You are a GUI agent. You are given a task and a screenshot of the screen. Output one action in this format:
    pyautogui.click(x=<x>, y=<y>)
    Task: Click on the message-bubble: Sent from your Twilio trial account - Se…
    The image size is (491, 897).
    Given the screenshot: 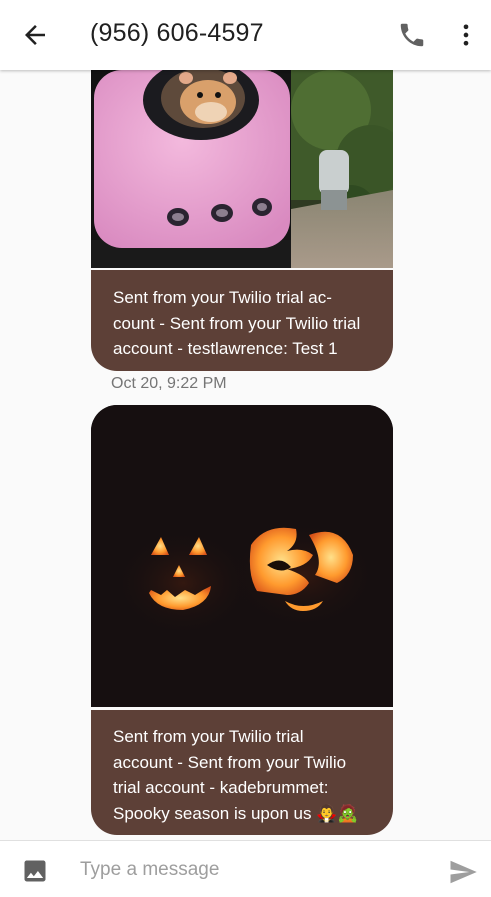 What is the action you would take?
    pyautogui.click(x=242, y=772)
    